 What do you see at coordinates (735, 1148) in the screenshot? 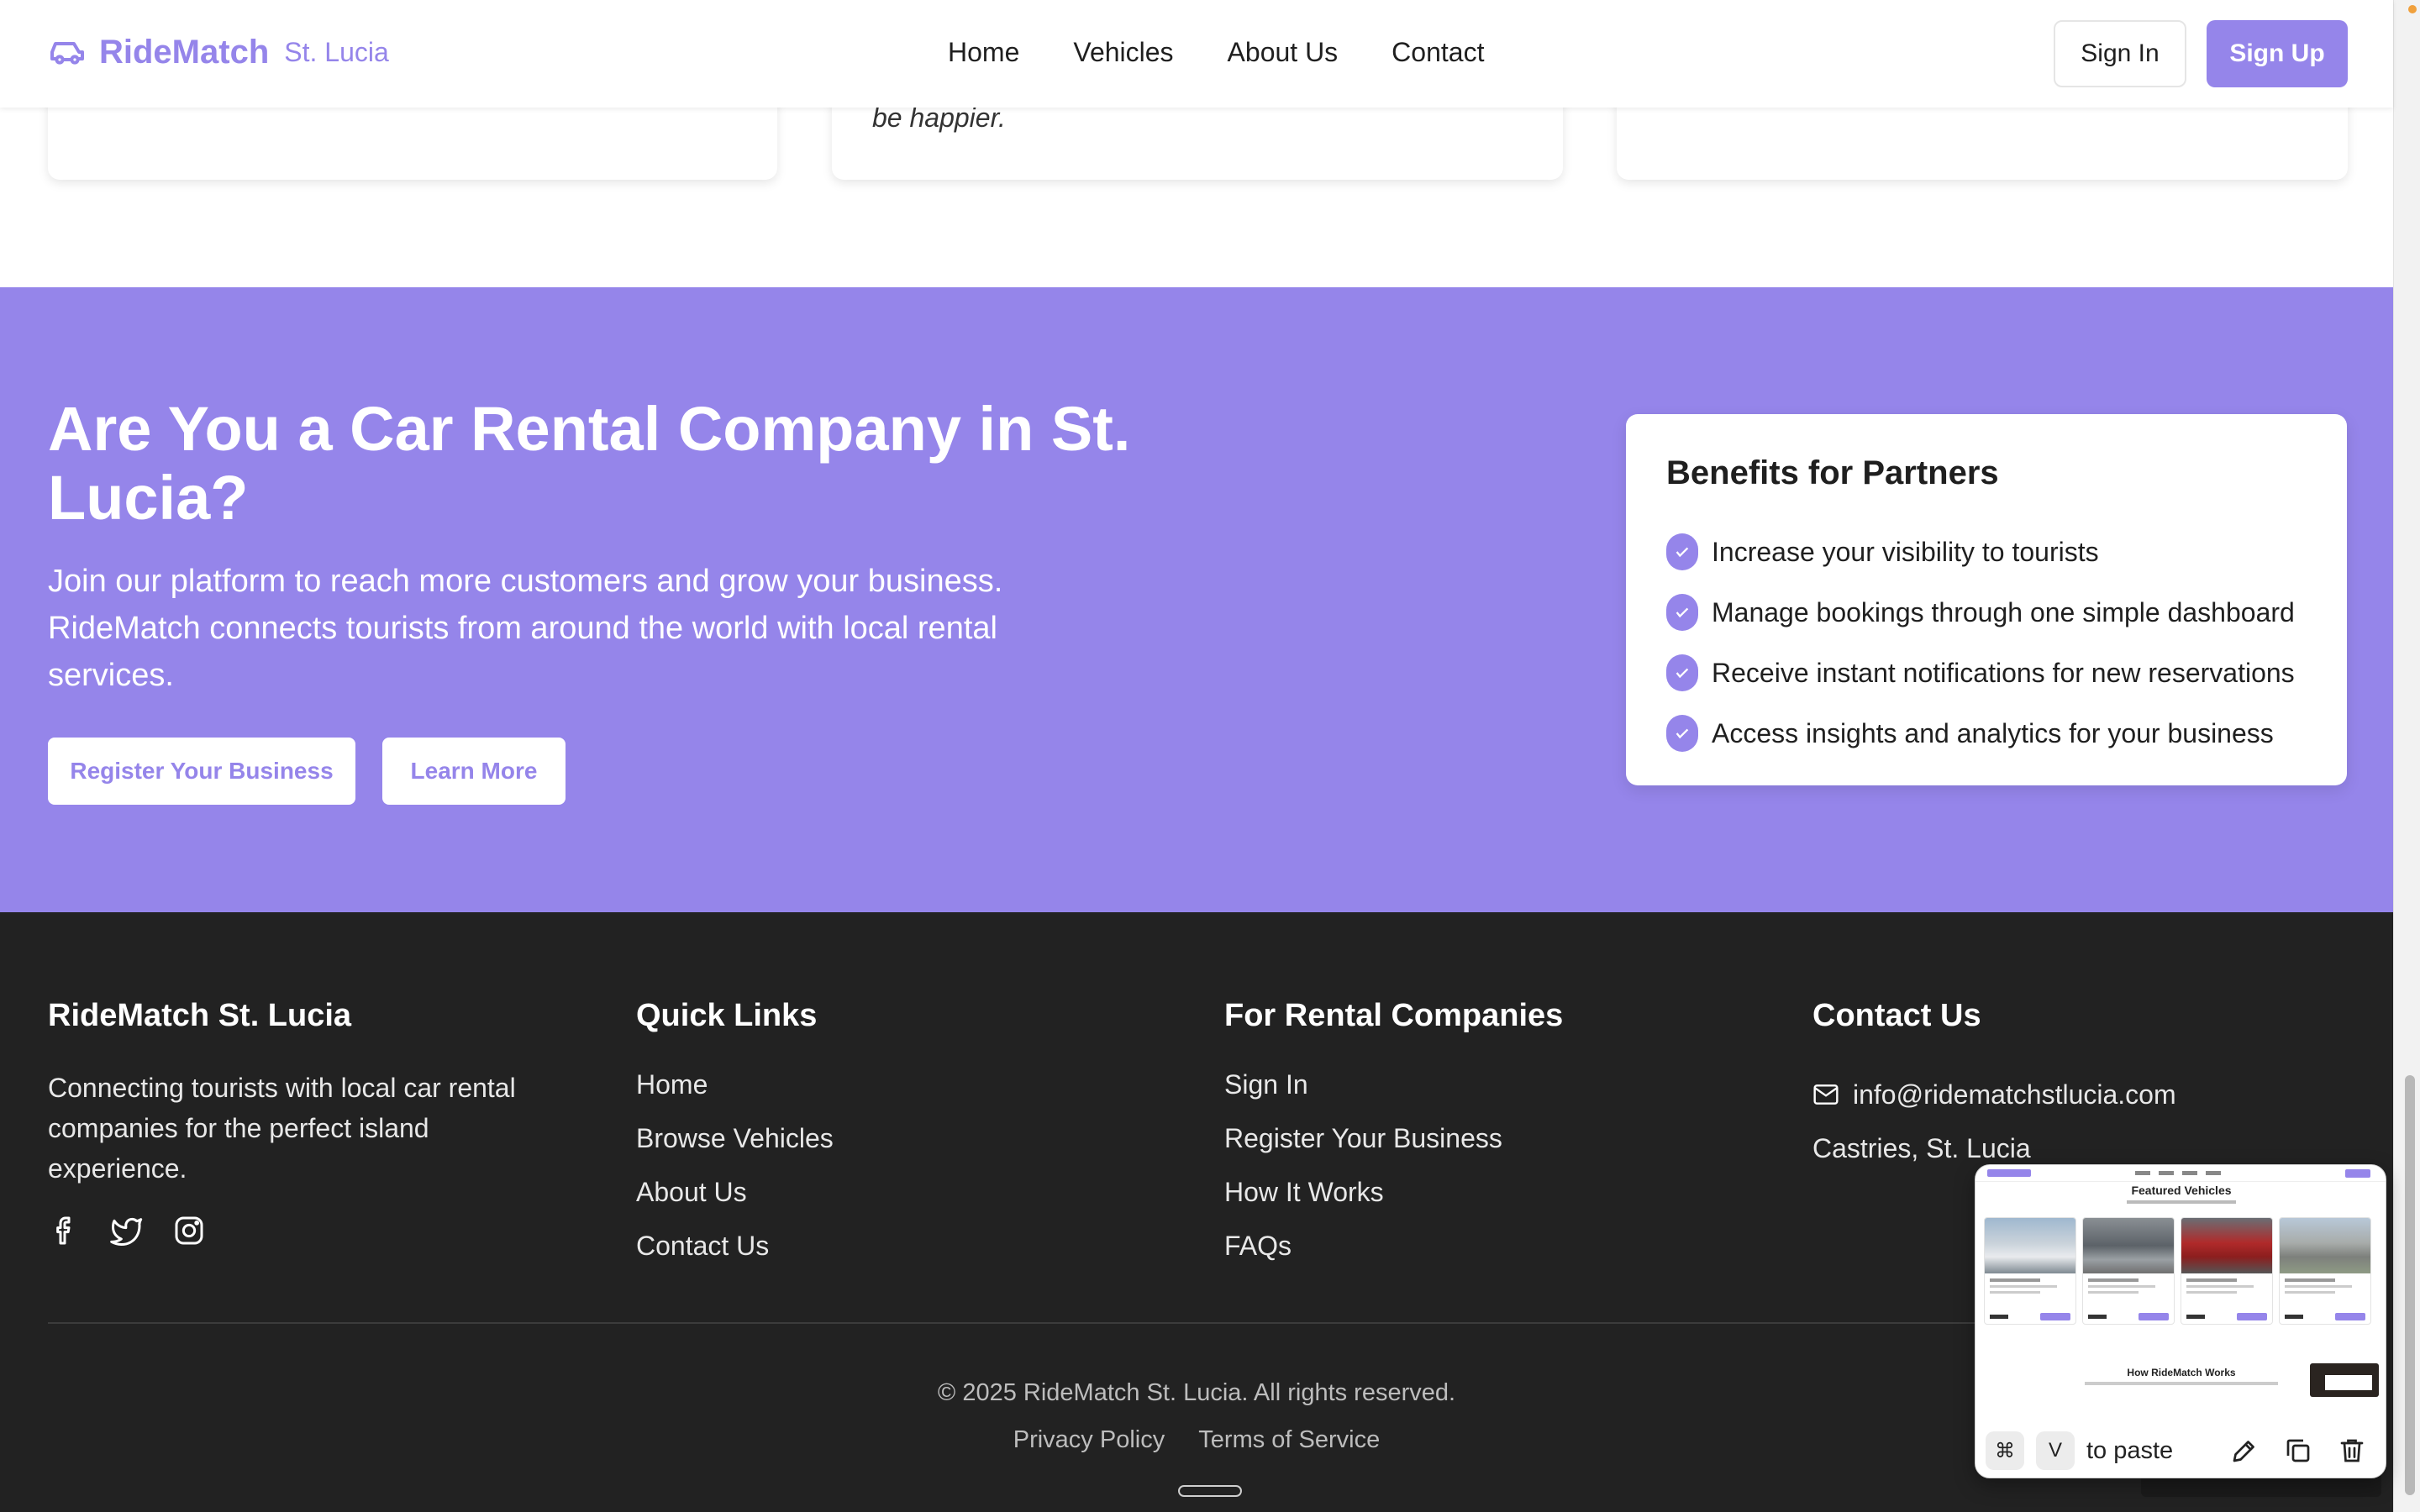
I see `footer-link-browse-vehicles: Browse Vehicles` at bounding box center [735, 1148].